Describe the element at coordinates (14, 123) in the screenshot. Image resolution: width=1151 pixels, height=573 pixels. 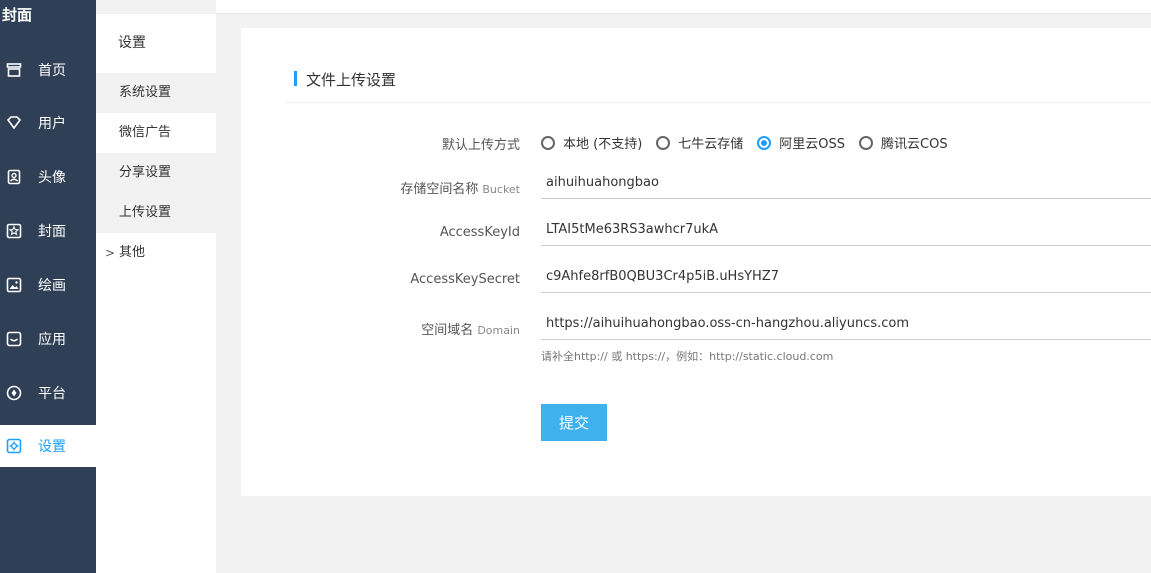
I see `diamond-icon` at that location.